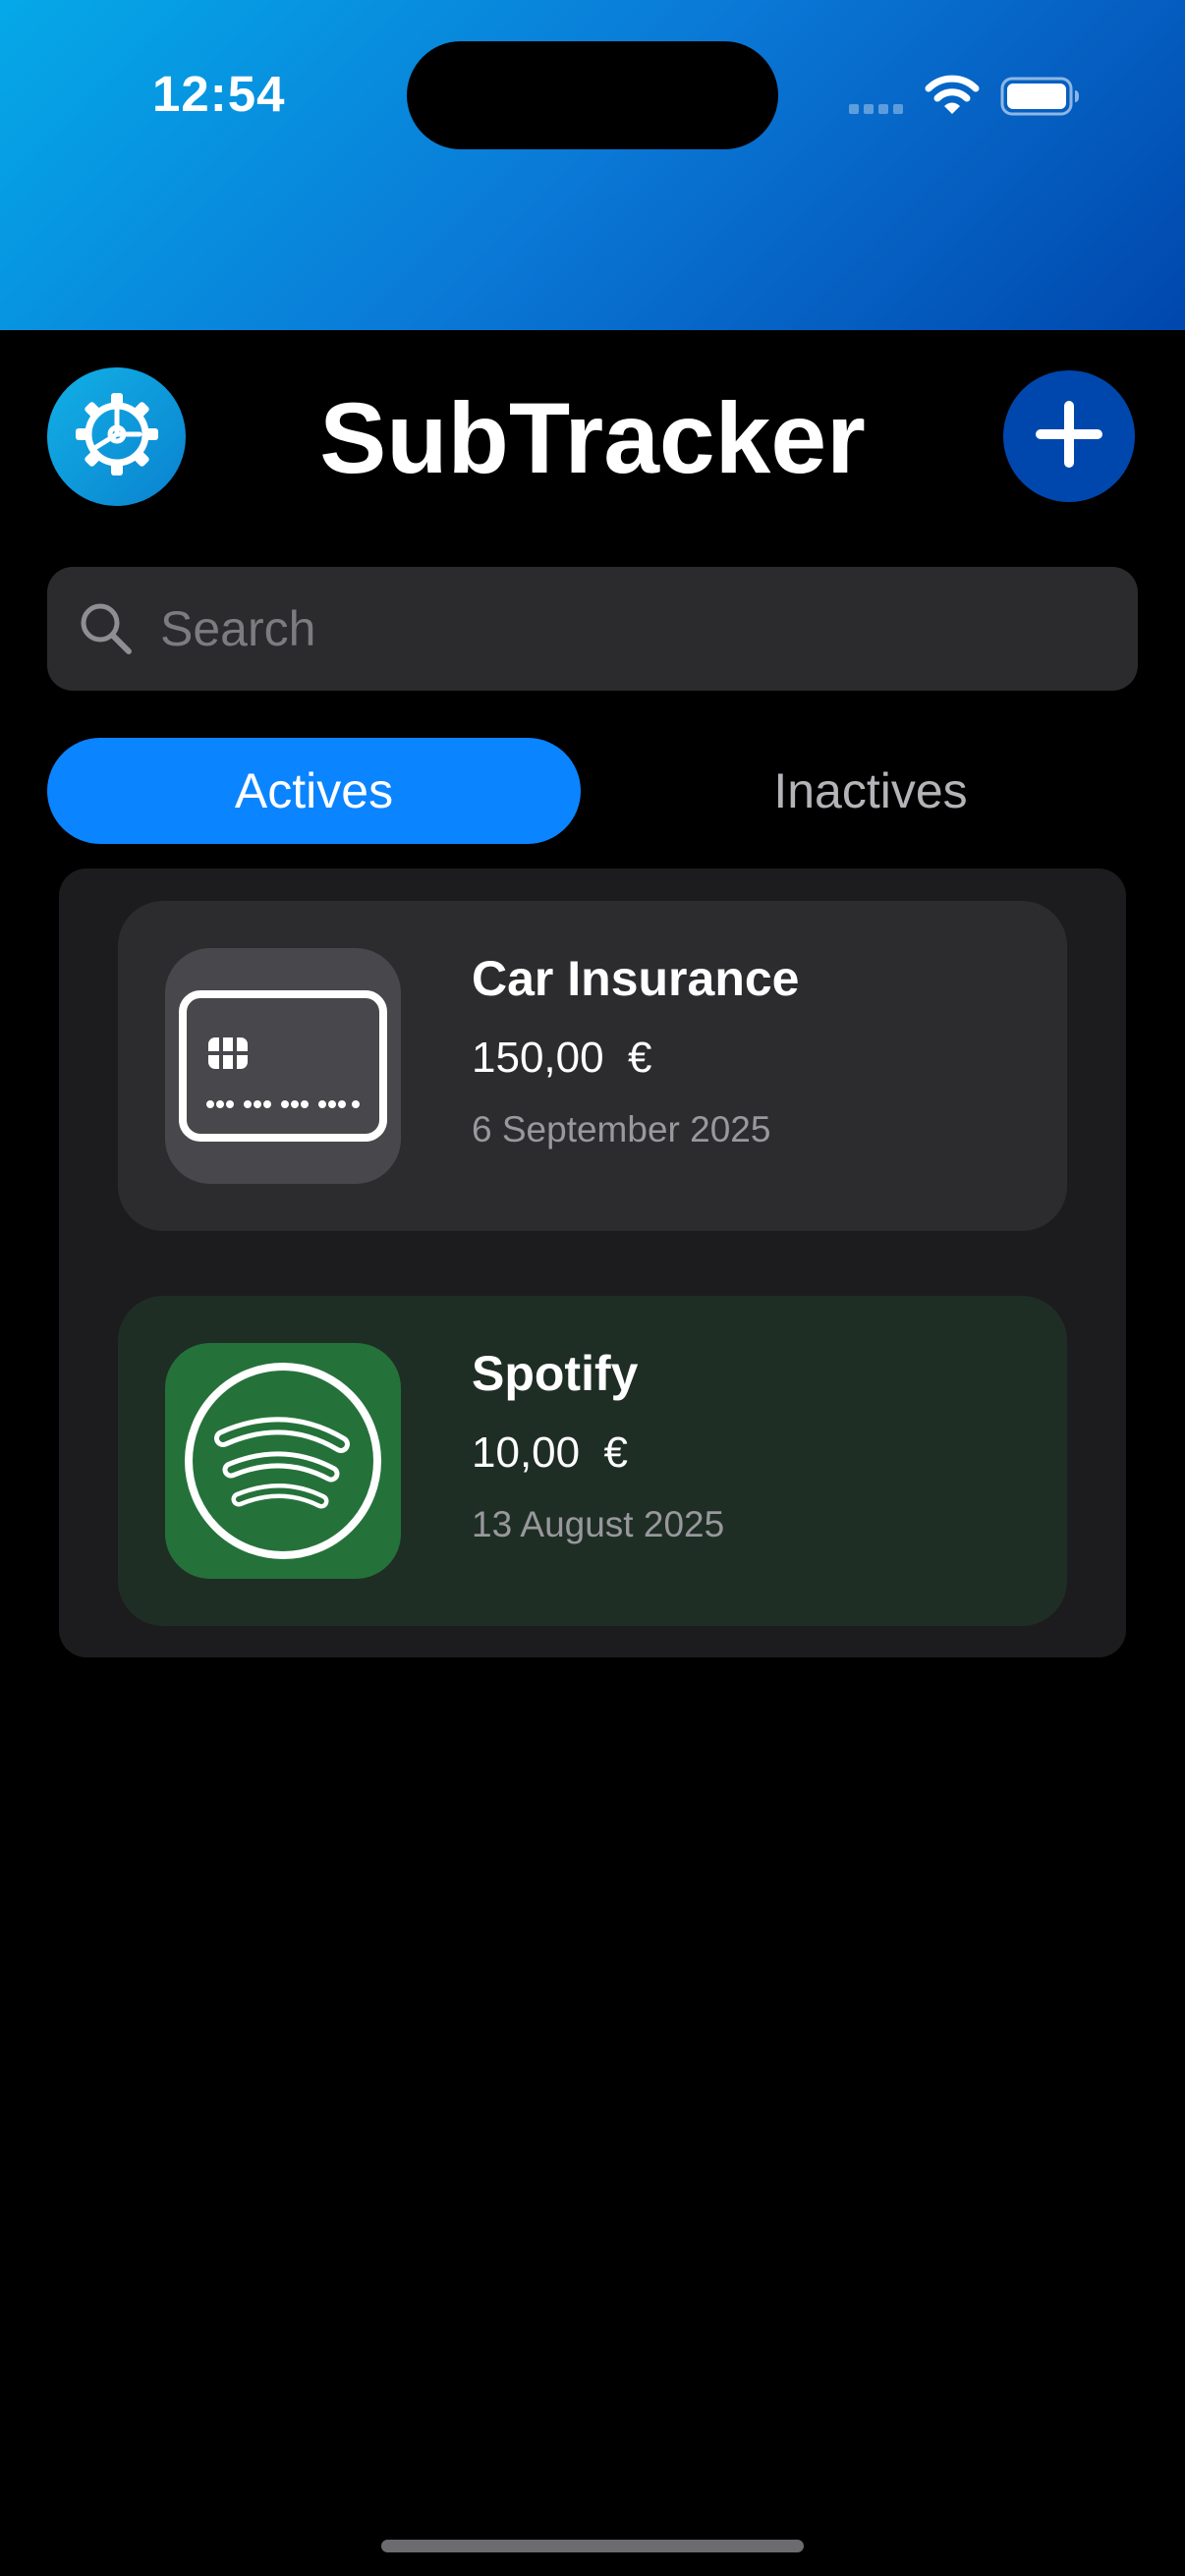 This screenshot has height=2576, width=1185. Describe the element at coordinates (592, 95) in the screenshot. I see `dynamic-island` at that location.